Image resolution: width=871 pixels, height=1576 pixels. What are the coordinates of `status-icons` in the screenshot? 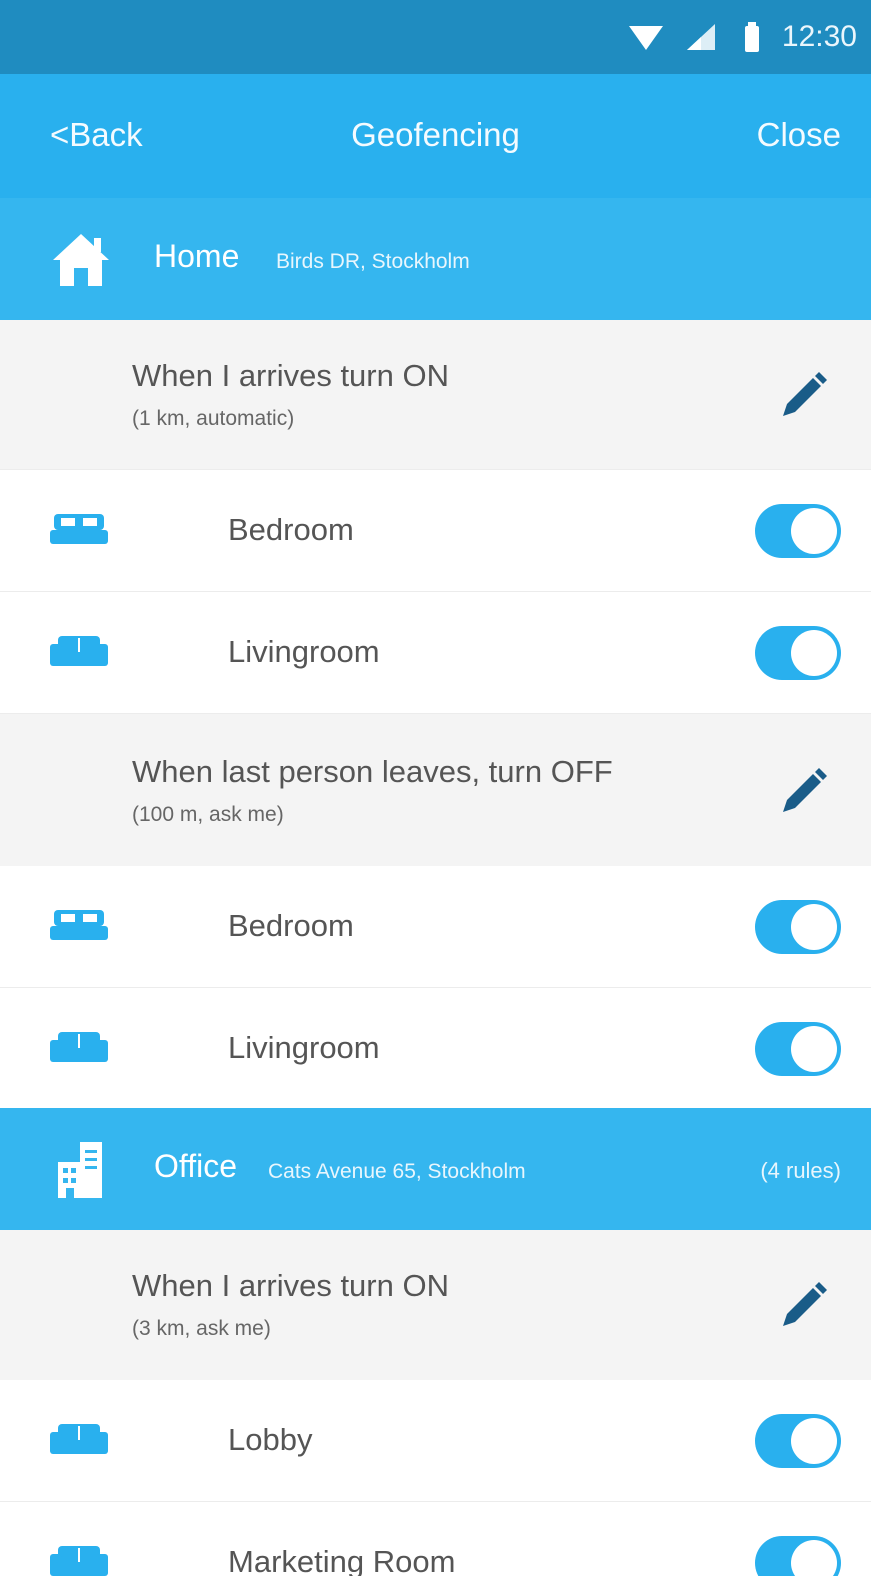 It's located at (694, 37).